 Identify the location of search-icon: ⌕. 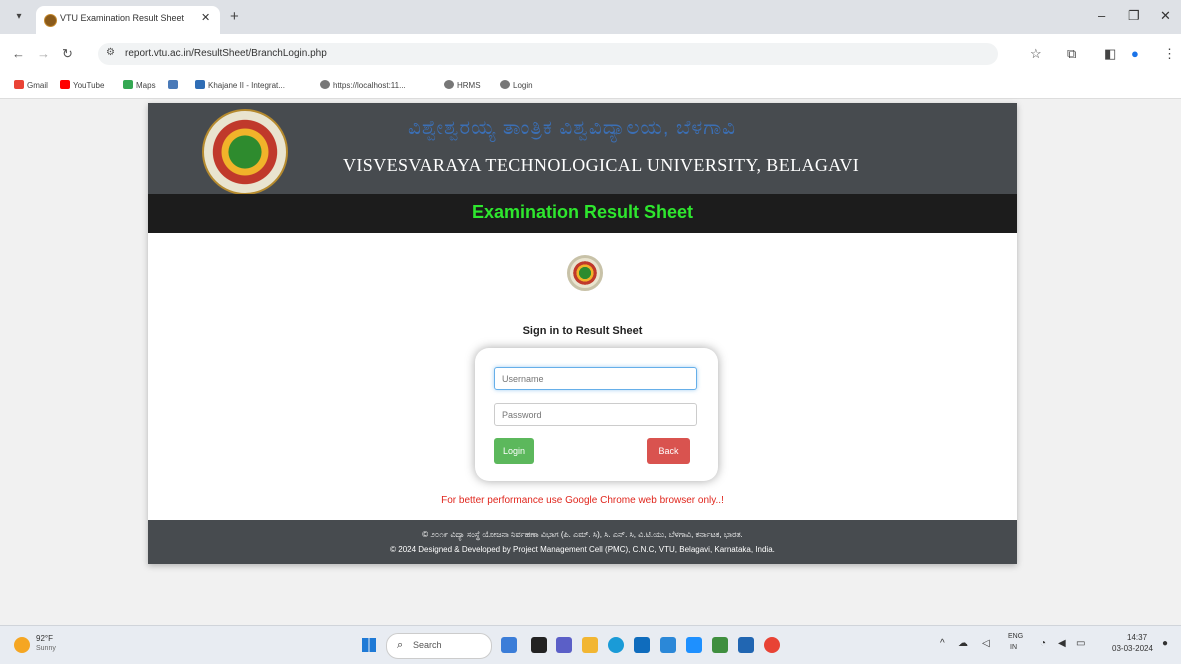
(400, 645).